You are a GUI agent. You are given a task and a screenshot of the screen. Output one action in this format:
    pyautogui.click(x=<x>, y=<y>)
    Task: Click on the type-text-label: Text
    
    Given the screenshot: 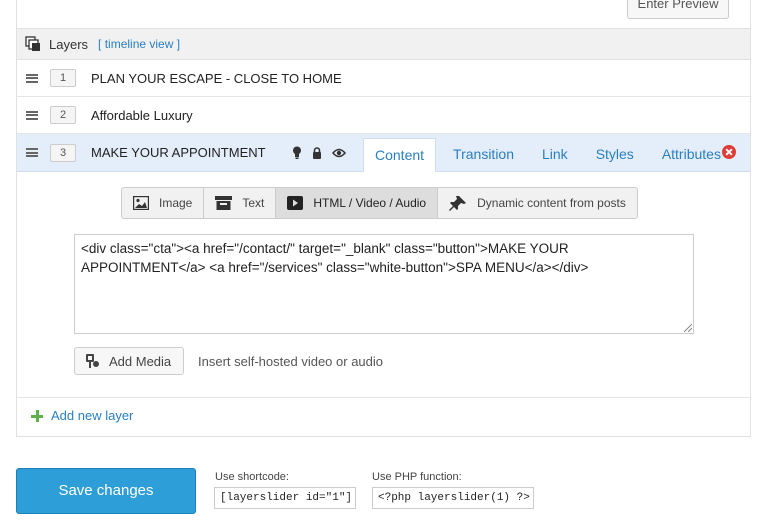 What is the action you would take?
    pyautogui.click(x=253, y=203)
    